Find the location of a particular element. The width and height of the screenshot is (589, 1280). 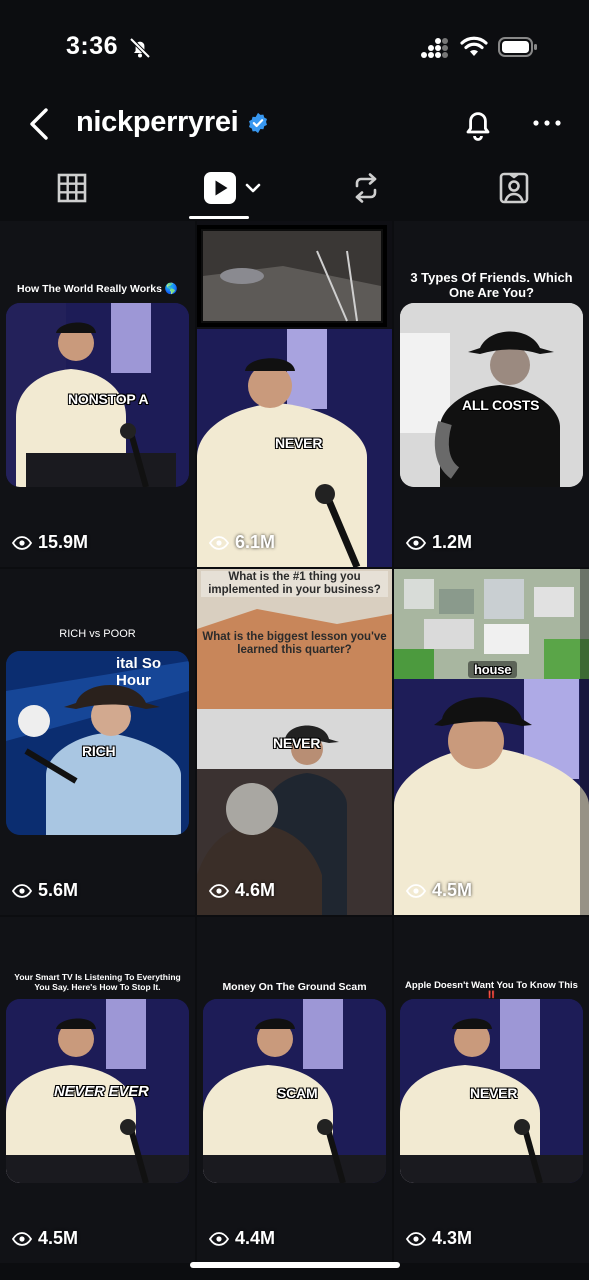

back-arrow-icon is located at coordinates (41, 124).